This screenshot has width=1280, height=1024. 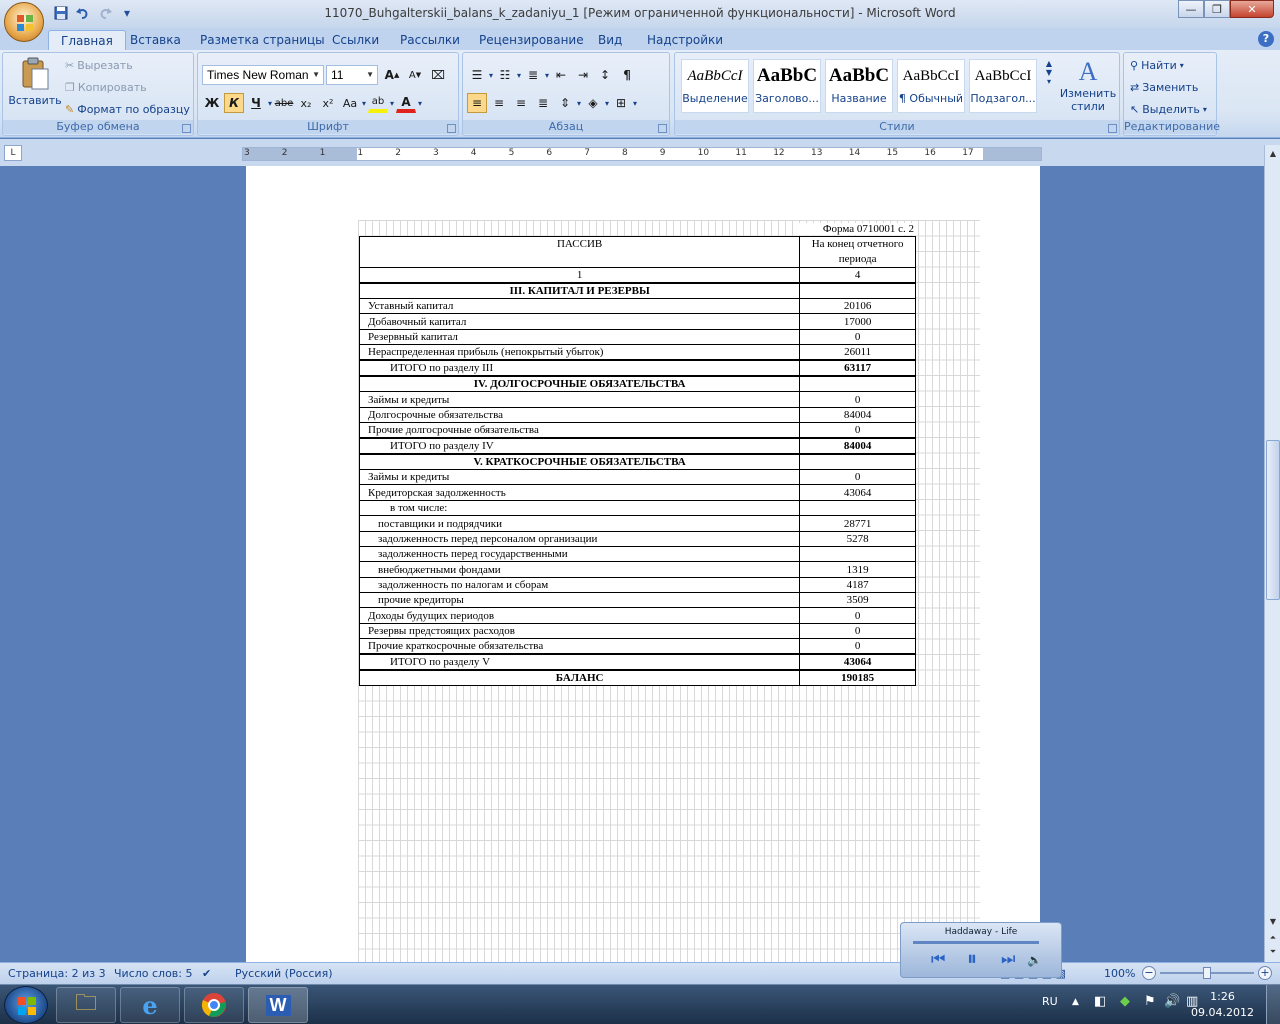 I want to click on clear-format-icon: ⌧, so click(x=438, y=75).